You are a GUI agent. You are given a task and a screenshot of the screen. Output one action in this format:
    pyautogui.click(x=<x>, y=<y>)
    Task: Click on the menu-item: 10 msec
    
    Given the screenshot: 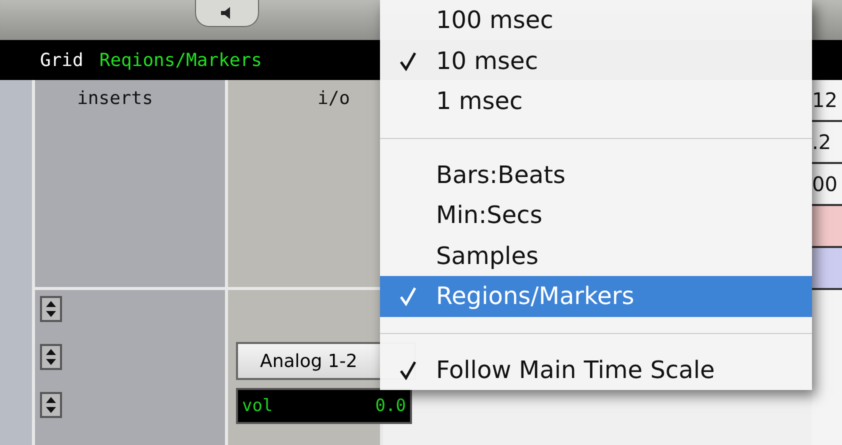 What is the action you would take?
    pyautogui.click(x=596, y=61)
    